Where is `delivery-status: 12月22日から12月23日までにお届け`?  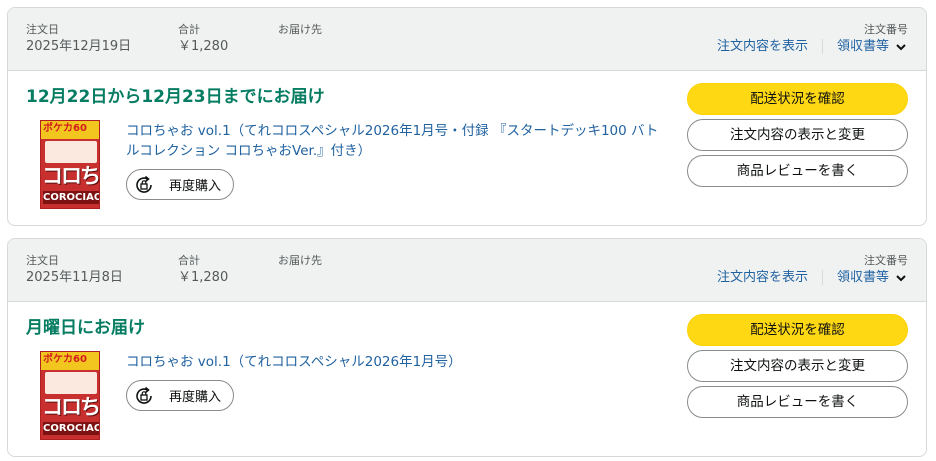
delivery-status: 12月22日から12月23日までにお届け is located at coordinates (175, 97).